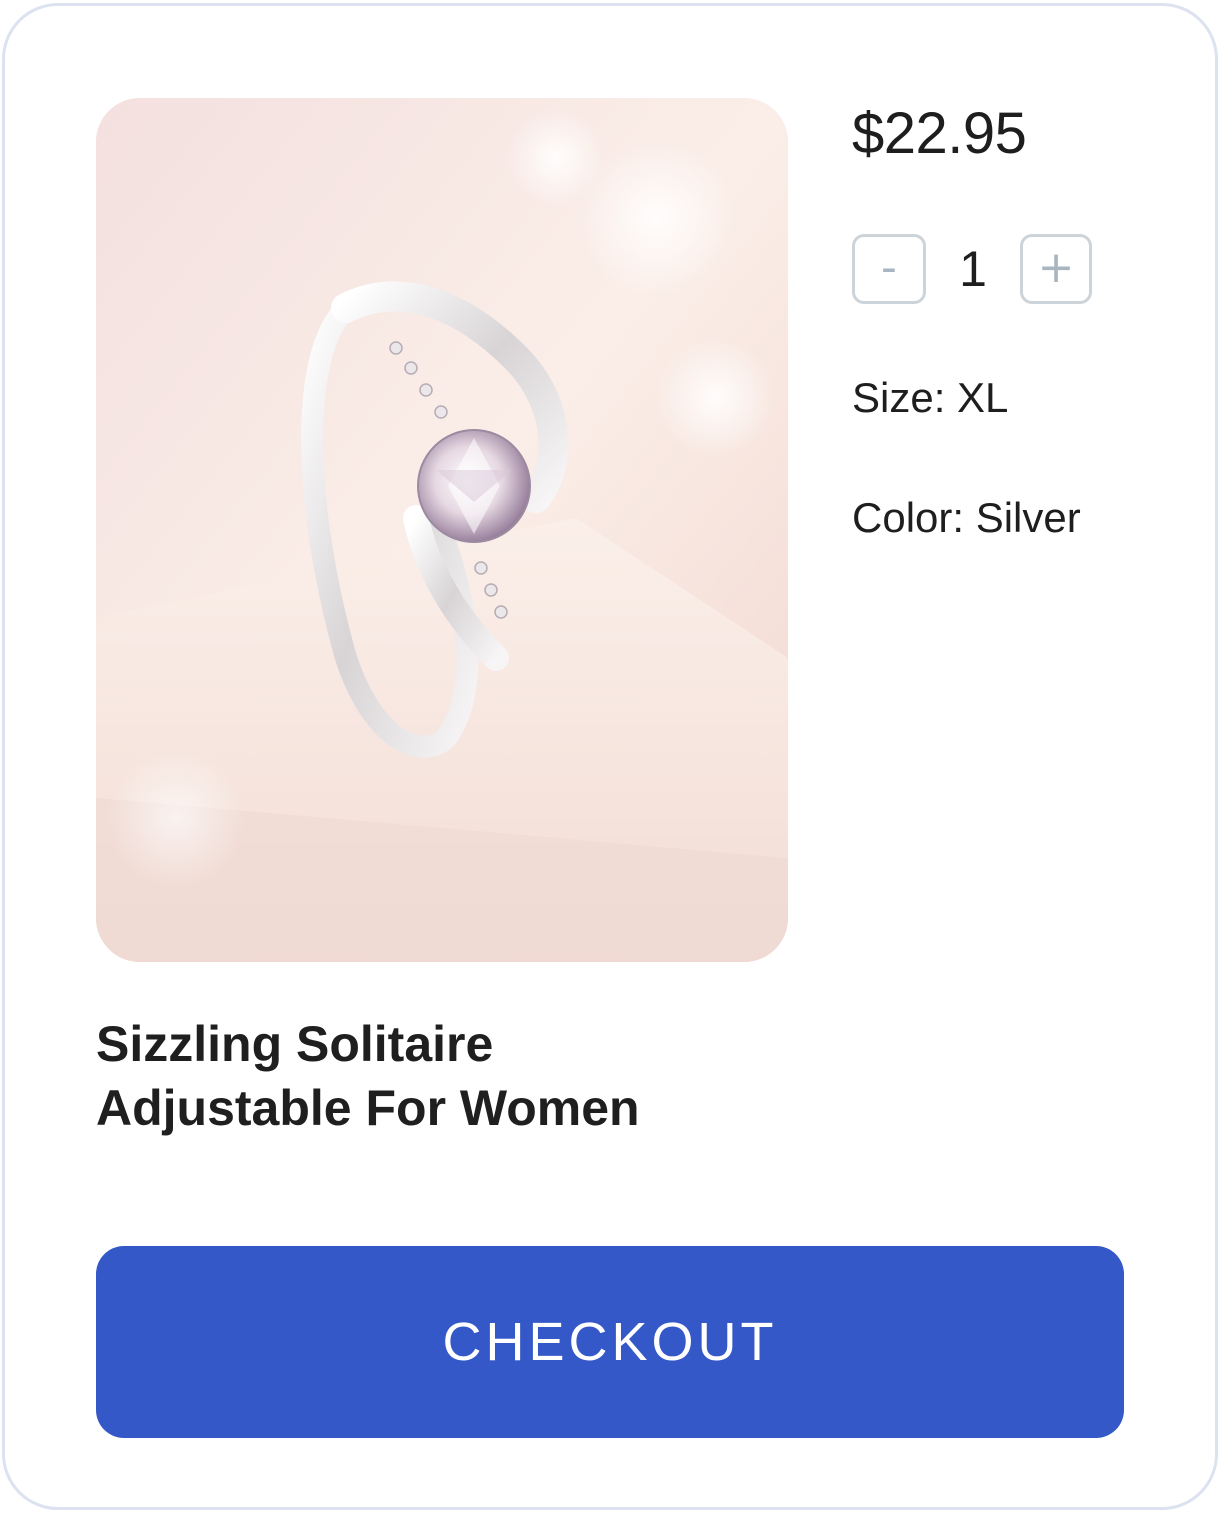 This screenshot has height=1513, width=1220. Describe the element at coordinates (930, 397) in the screenshot. I see `size-label: Size: XL` at that location.